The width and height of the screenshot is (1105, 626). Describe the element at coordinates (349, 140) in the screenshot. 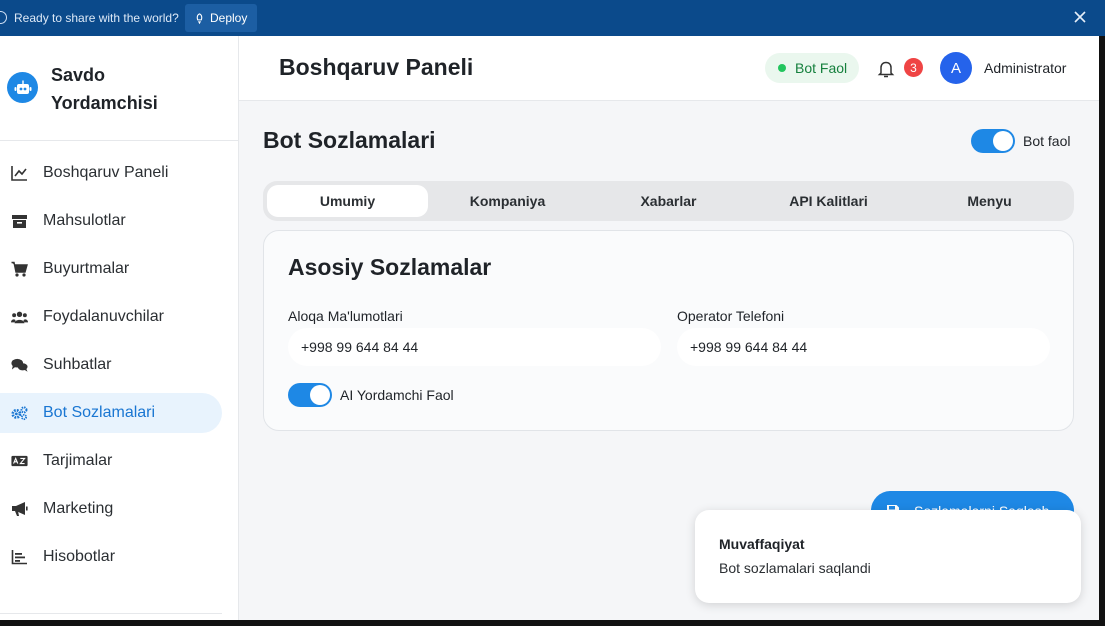

I see `section-title: Bot Sozlamalari` at that location.